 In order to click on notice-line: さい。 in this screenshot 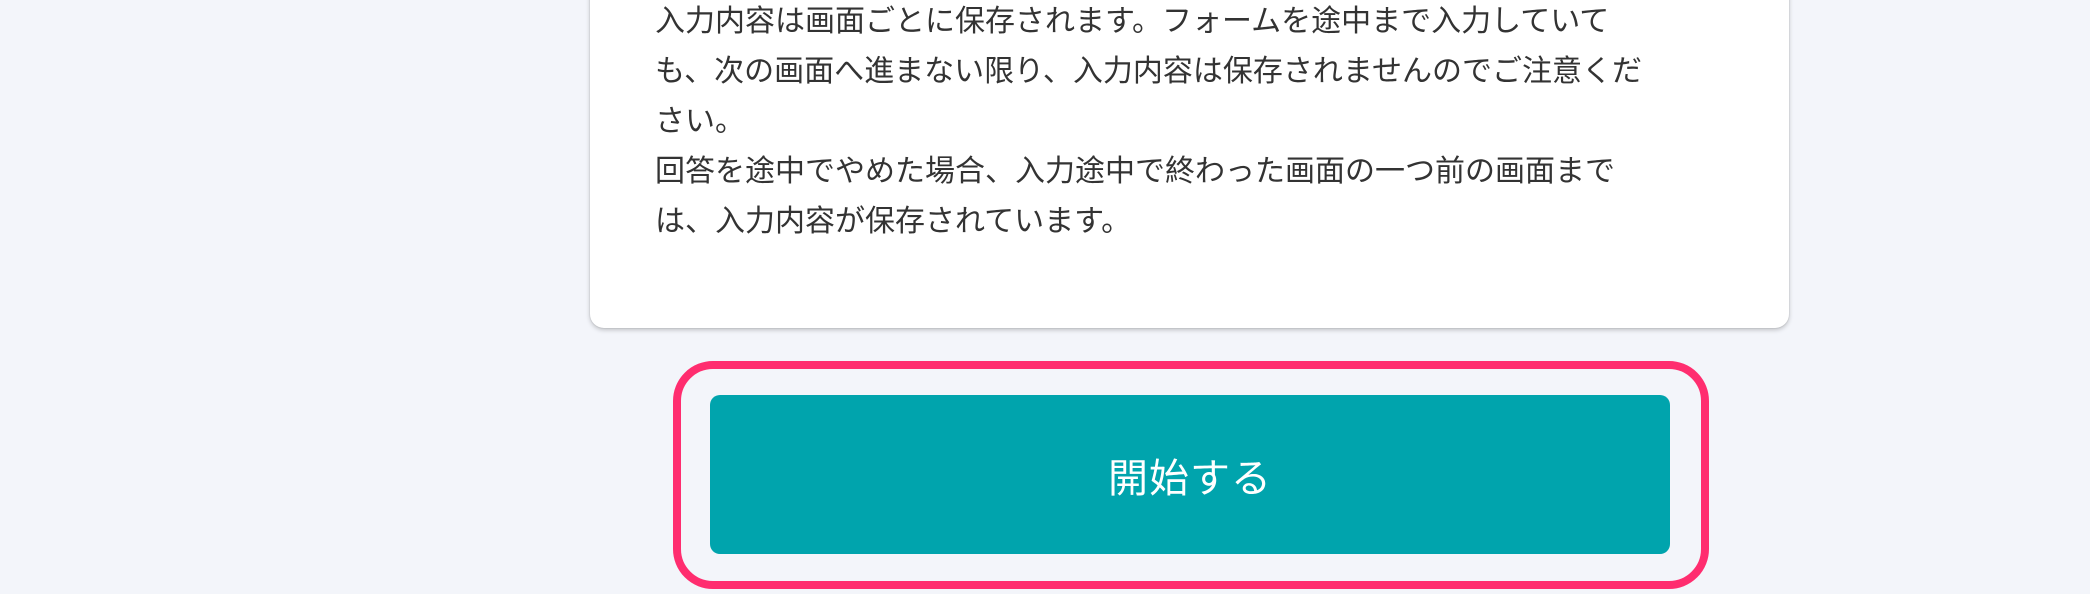, I will do `click(700, 121)`.